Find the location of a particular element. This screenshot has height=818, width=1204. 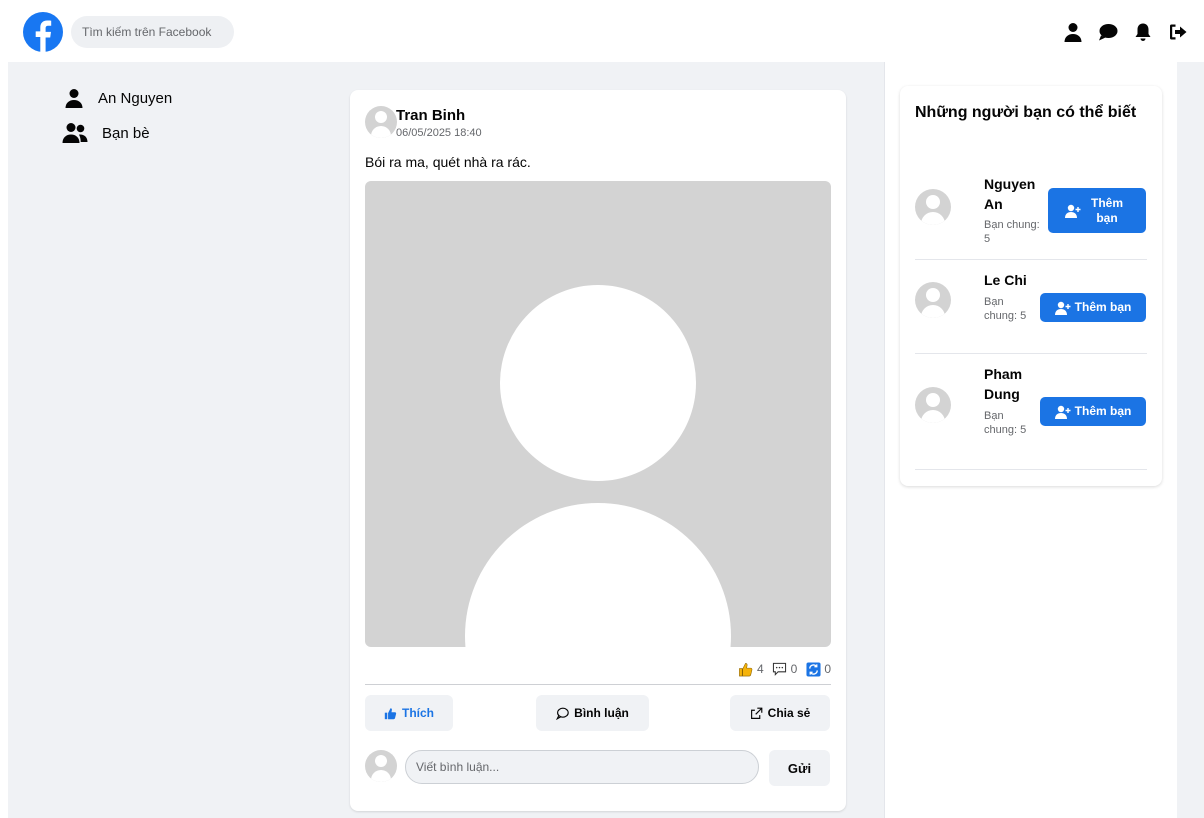

sidebar-item-friends: Bạn bè is located at coordinates (103, 133).